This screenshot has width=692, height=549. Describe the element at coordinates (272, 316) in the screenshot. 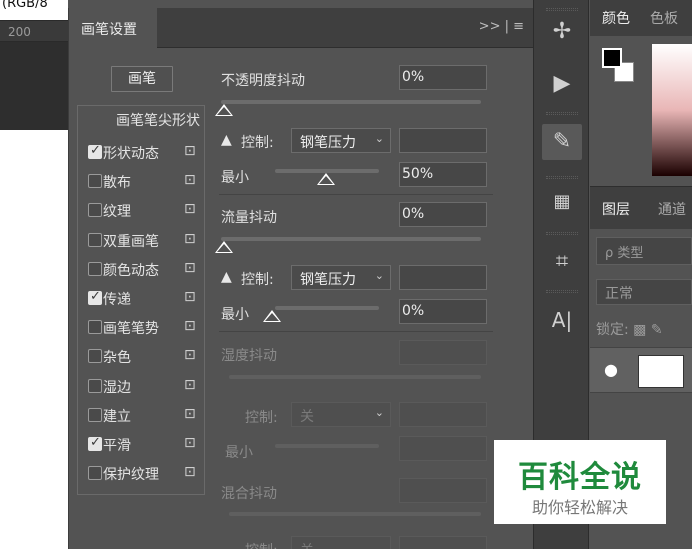

I see `flow-min-slider-thumb` at that location.